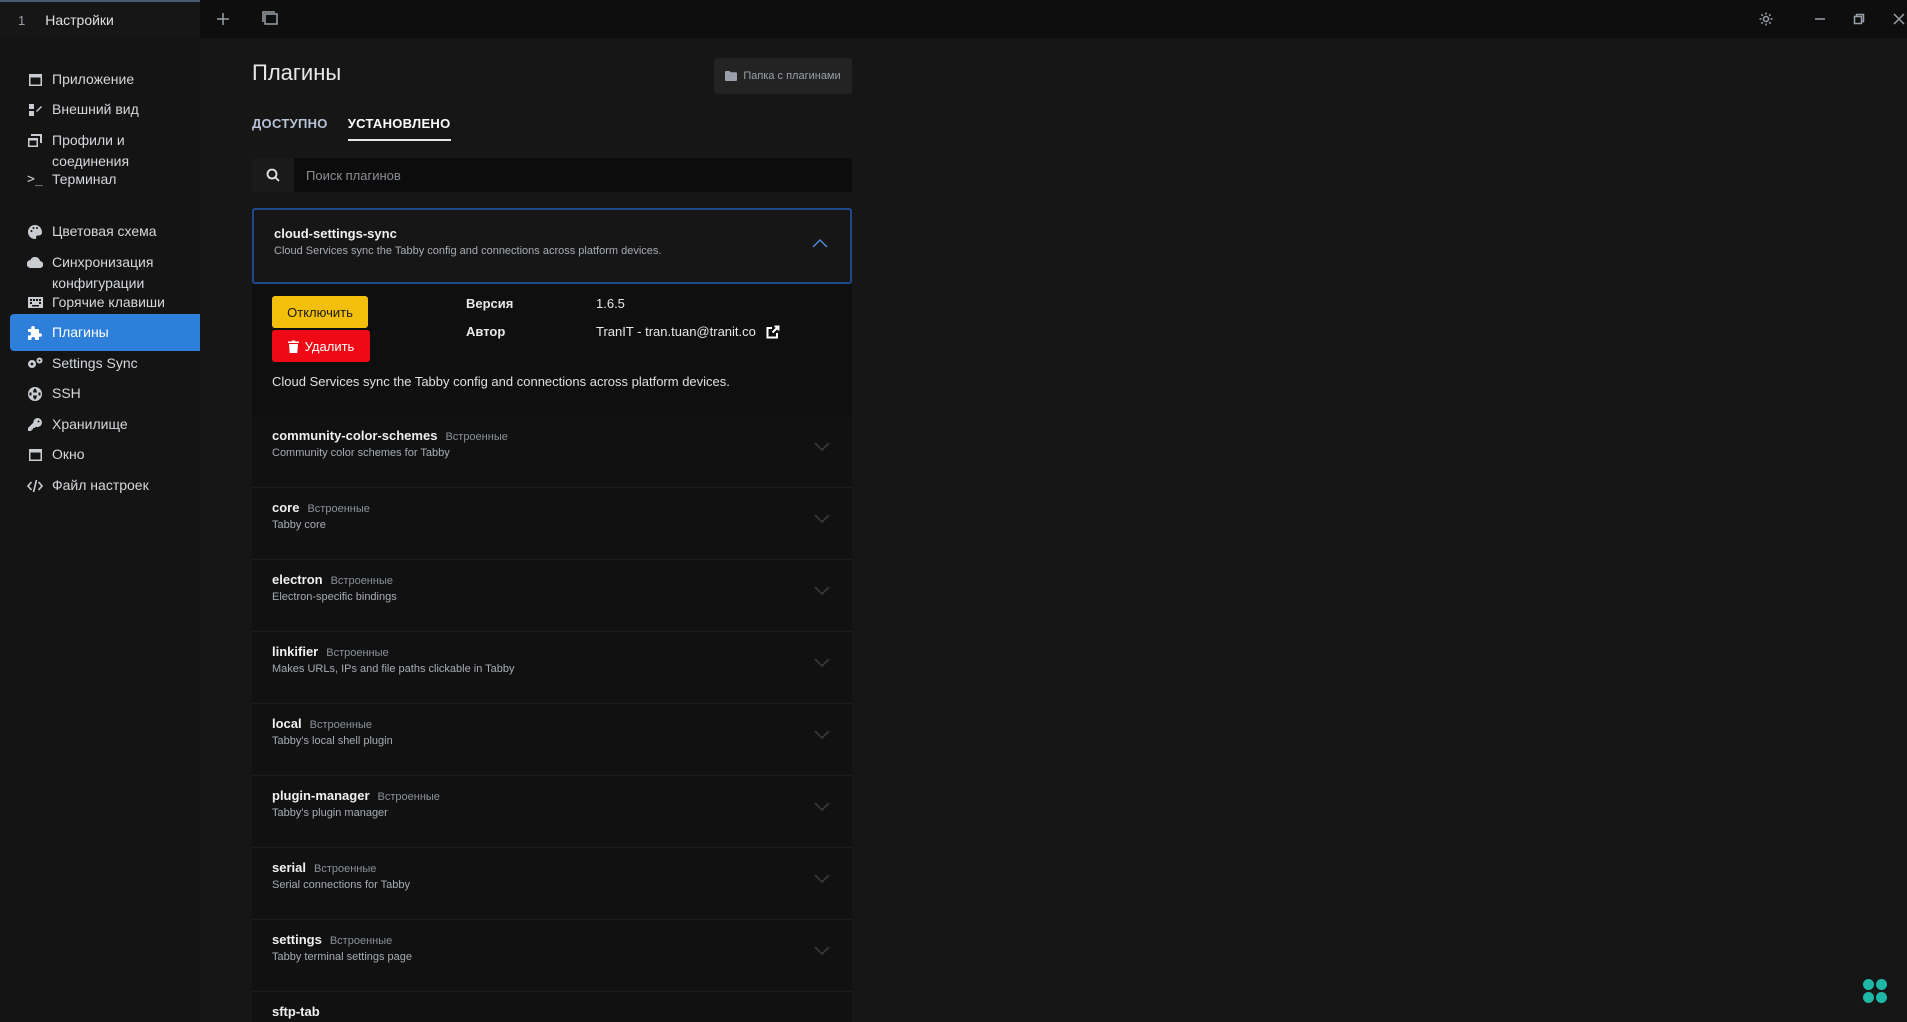  What do you see at coordinates (35, 109) in the screenshot?
I see `brush-icon` at bounding box center [35, 109].